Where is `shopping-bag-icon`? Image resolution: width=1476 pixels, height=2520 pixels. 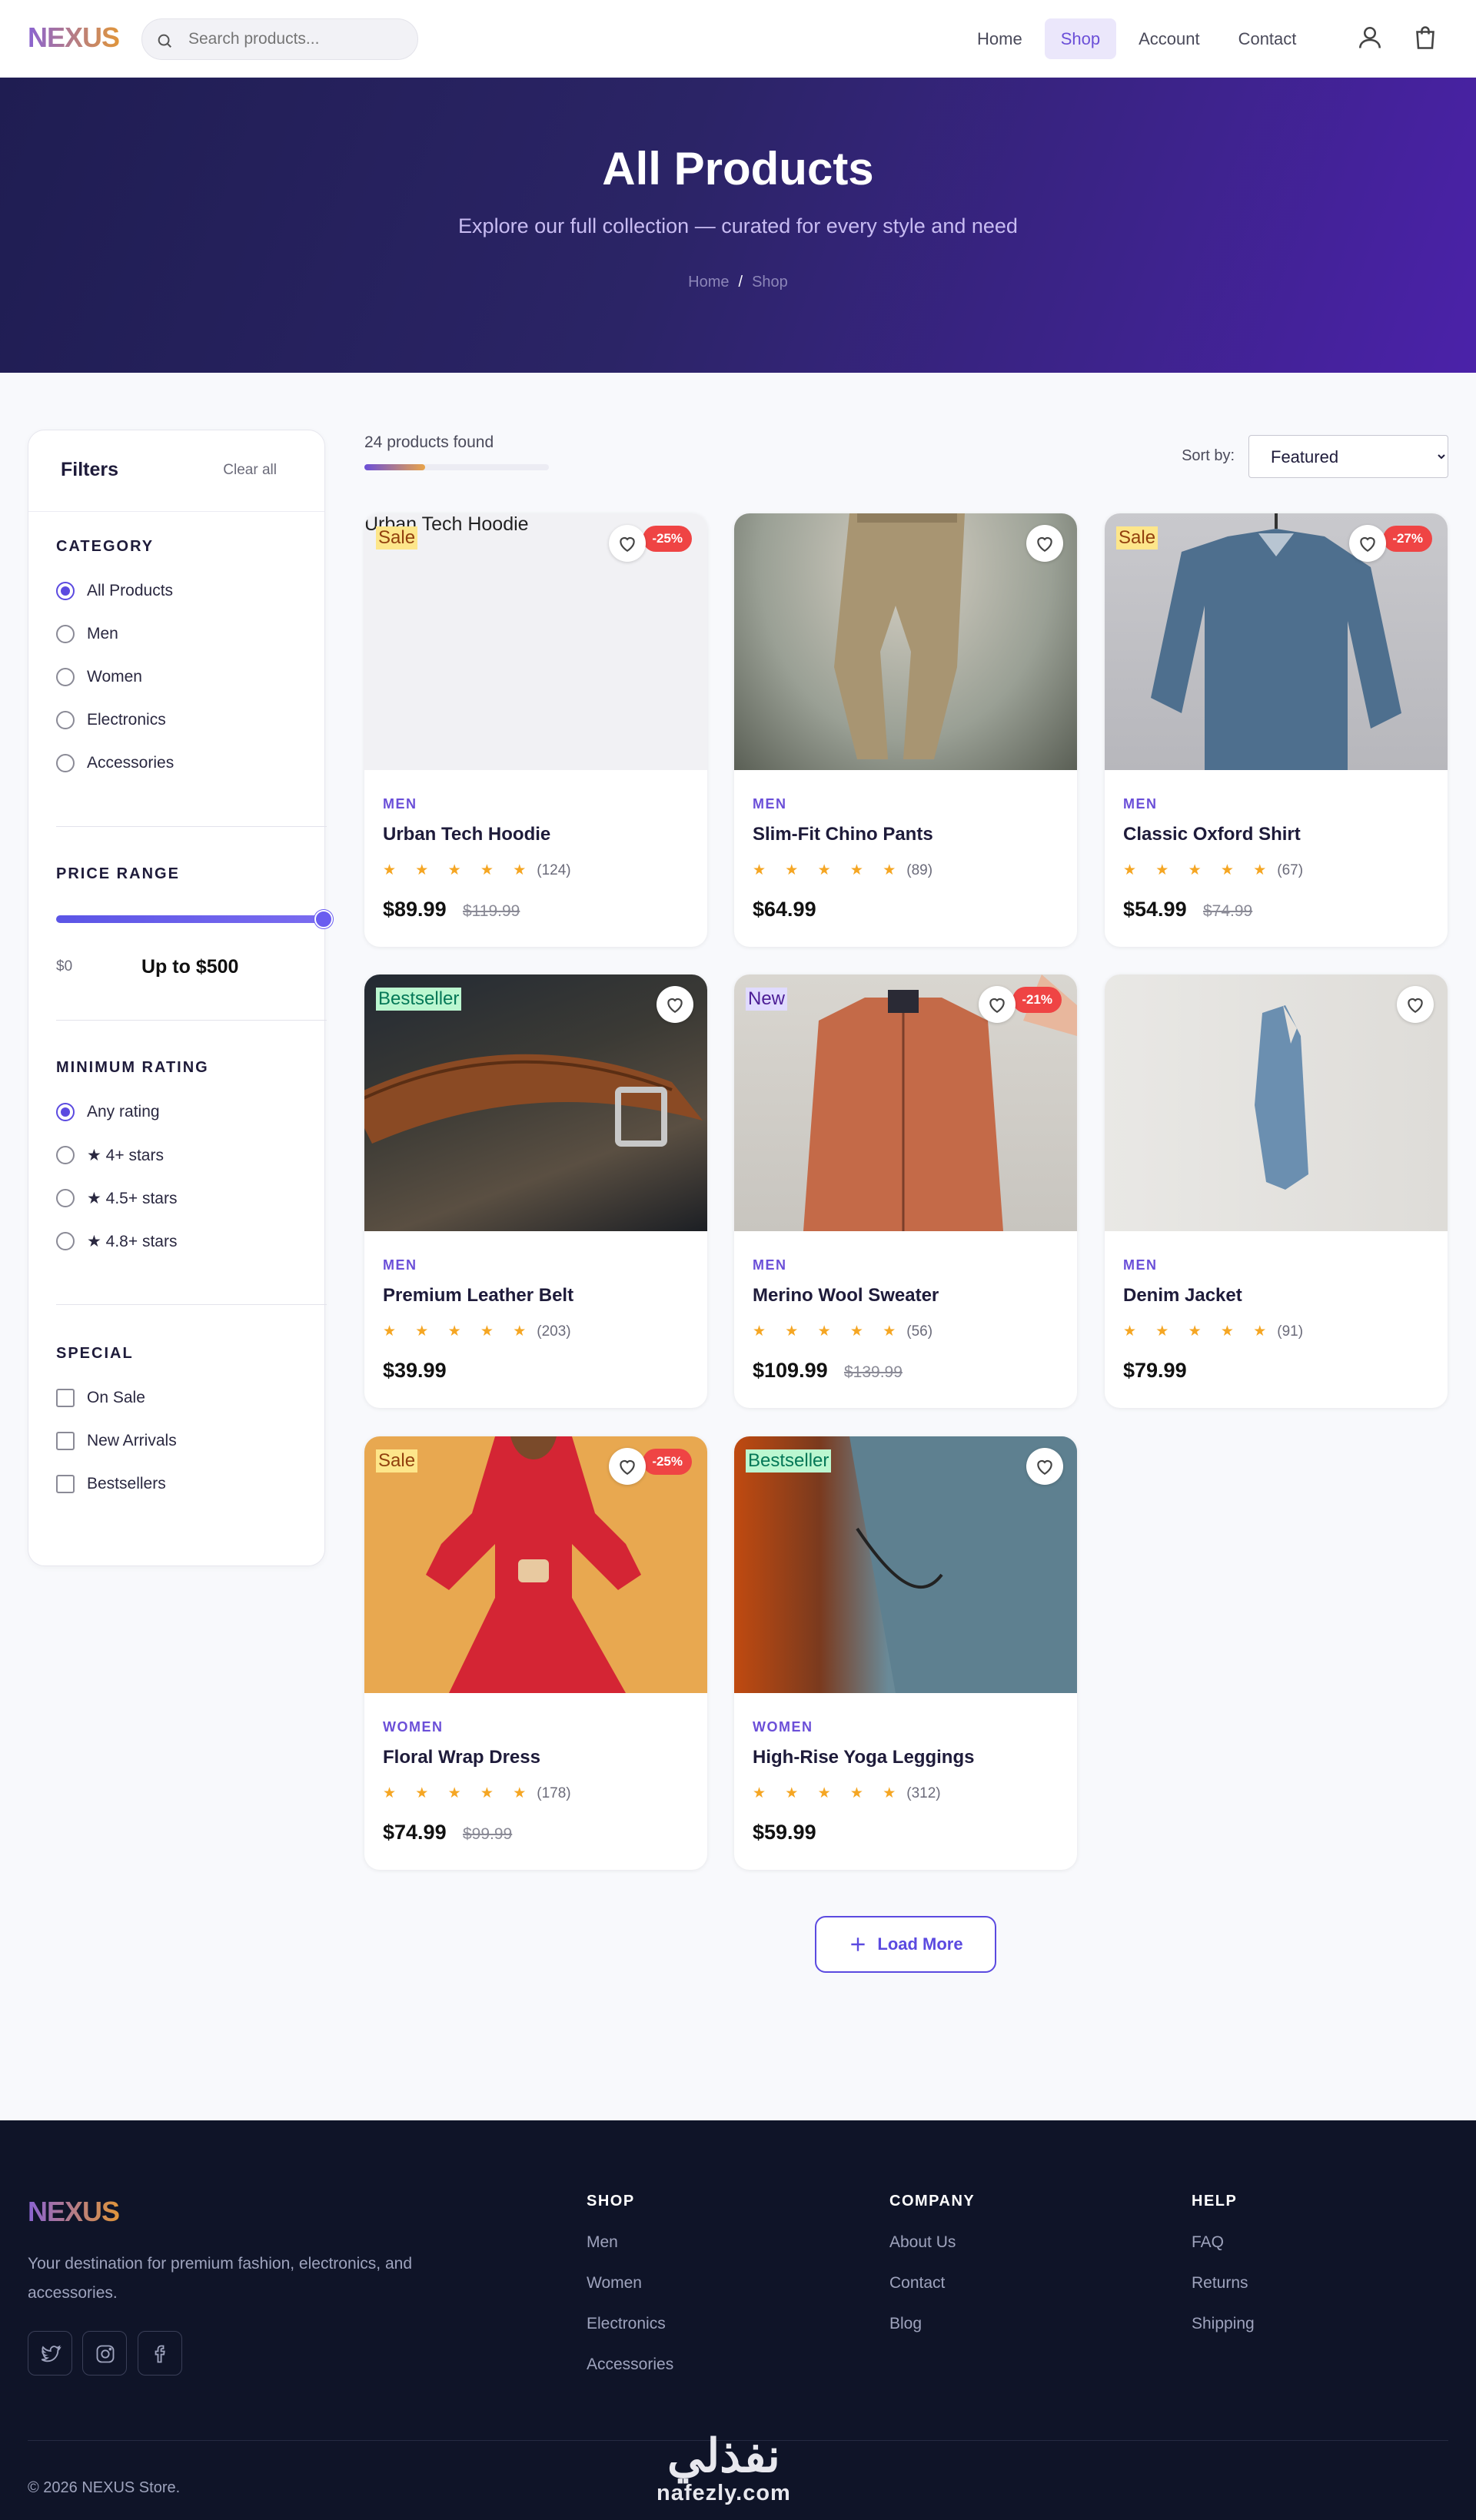
shopping-bag-icon is located at coordinates (1425, 38).